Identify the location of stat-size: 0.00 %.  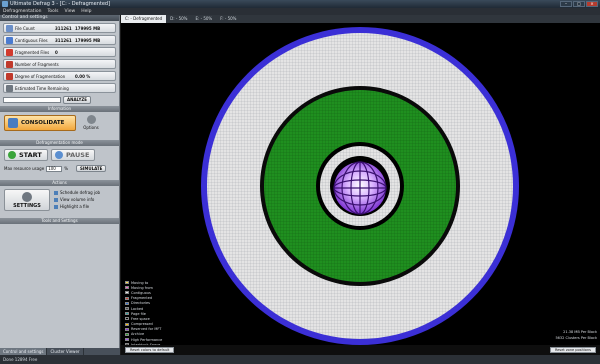
(83, 76).